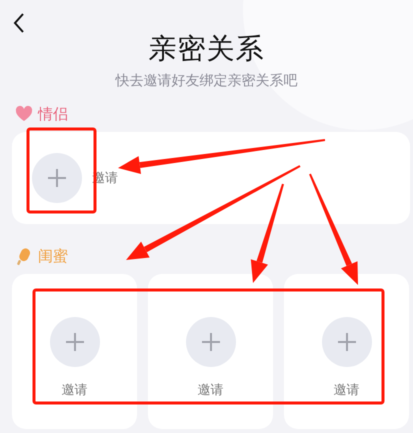 The height and width of the screenshot is (433, 413). Describe the element at coordinates (19, 23) in the screenshot. I see `back-icon` at that location.